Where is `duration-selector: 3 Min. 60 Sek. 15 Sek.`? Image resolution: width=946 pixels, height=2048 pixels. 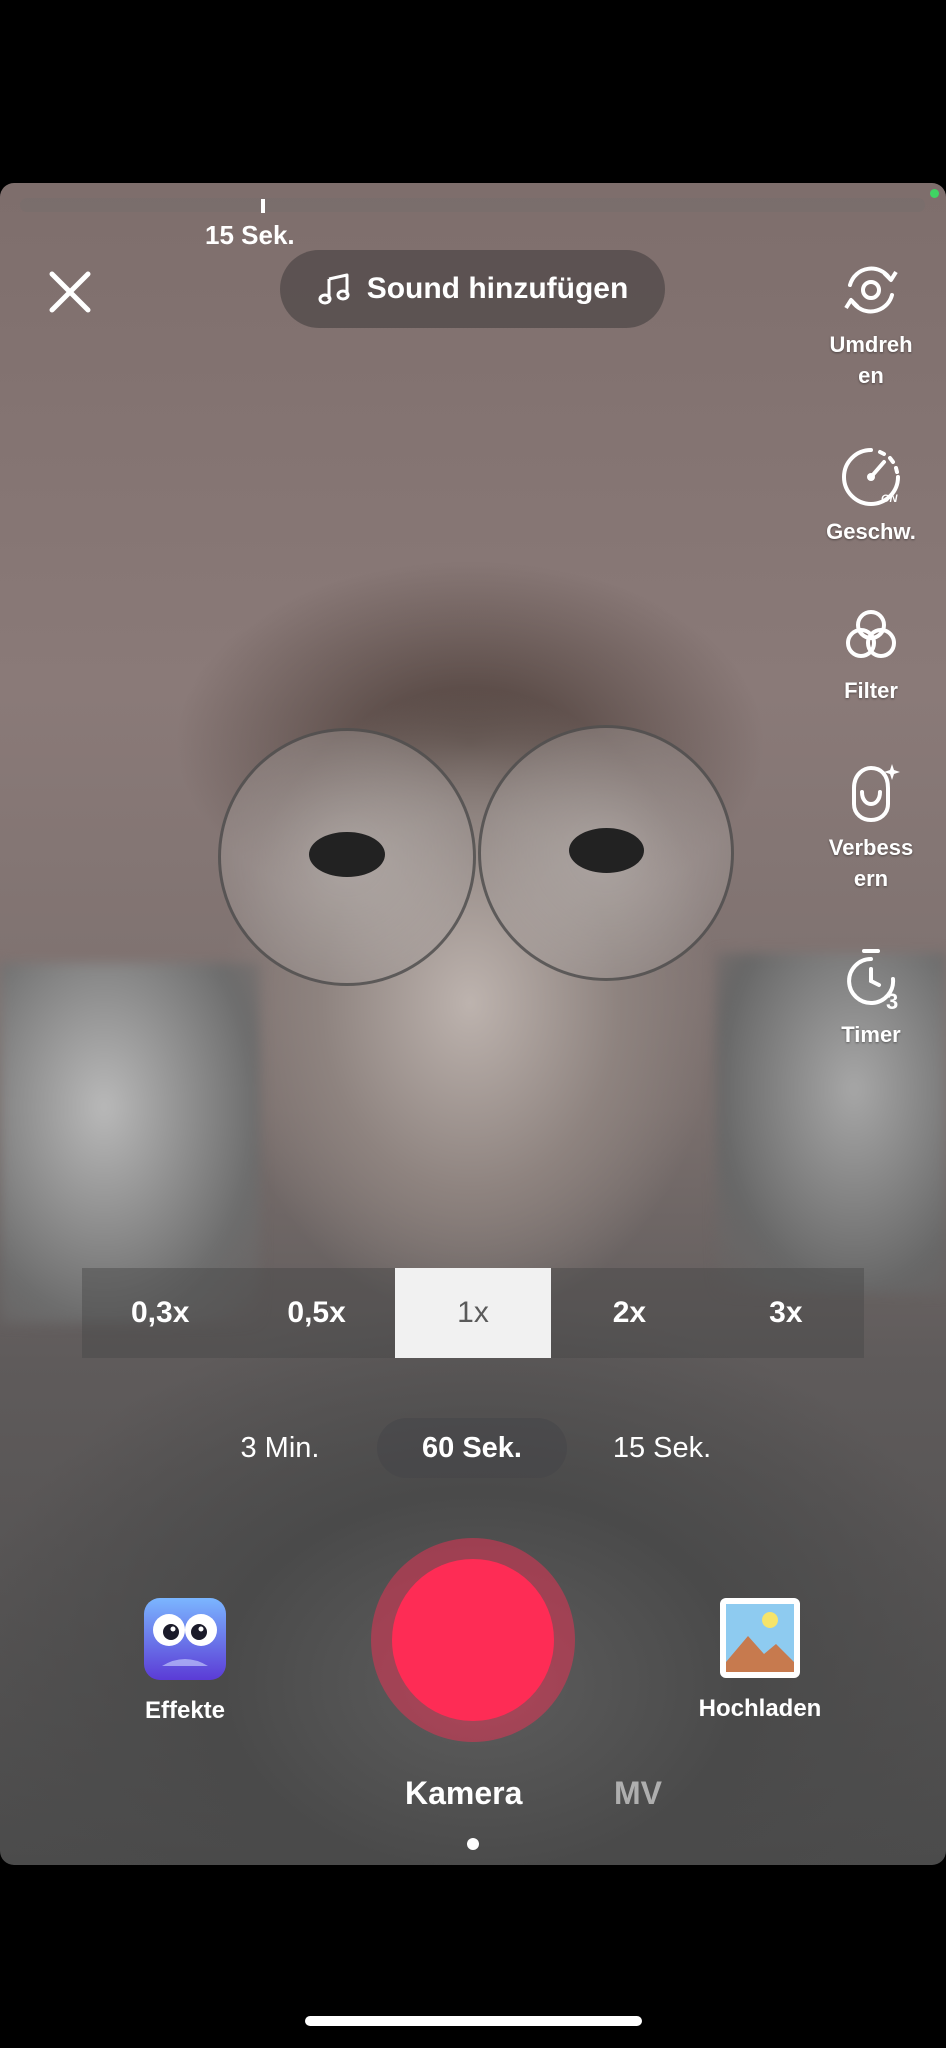 duration-selector: 3 Min. 60 Sek. 15 Sek. is located at coordinates (473, 1448).